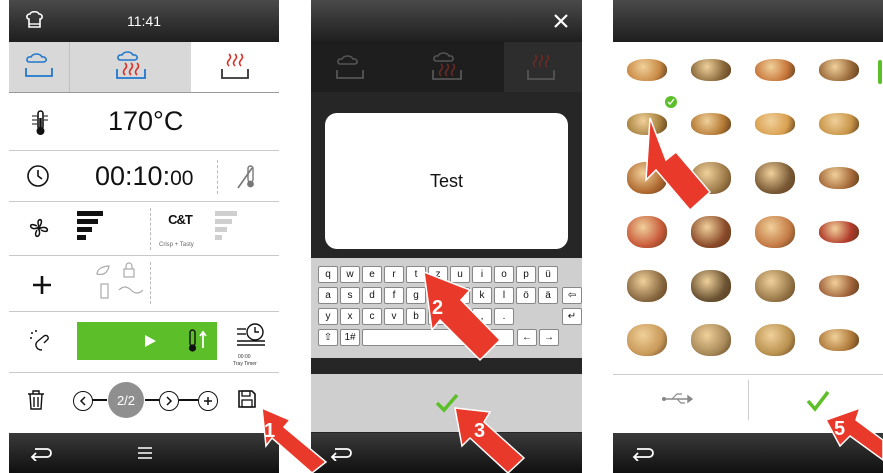  I want to click on callout-number-1: 1, so click(270, 431).